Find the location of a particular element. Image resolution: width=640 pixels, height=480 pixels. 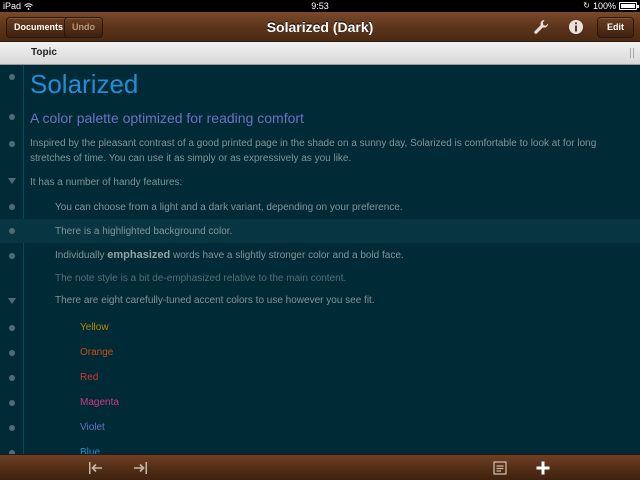

outdent-icon is located at coordinates (96, 468).